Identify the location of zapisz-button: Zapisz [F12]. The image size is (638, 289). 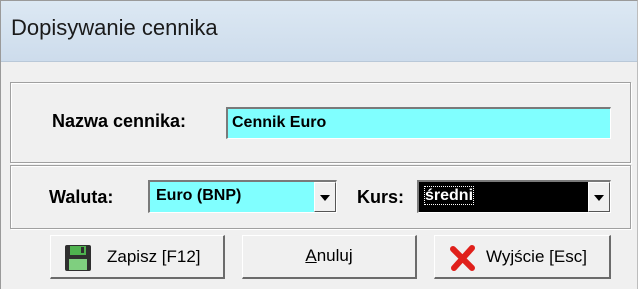
(137, 257).